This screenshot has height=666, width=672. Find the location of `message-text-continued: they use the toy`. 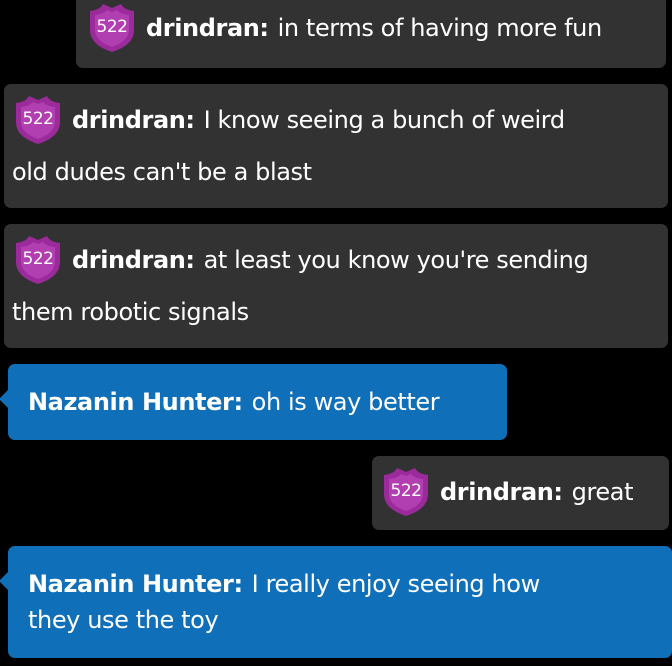

message-text-continued: they use the toy is located at coordinates (123, 620).